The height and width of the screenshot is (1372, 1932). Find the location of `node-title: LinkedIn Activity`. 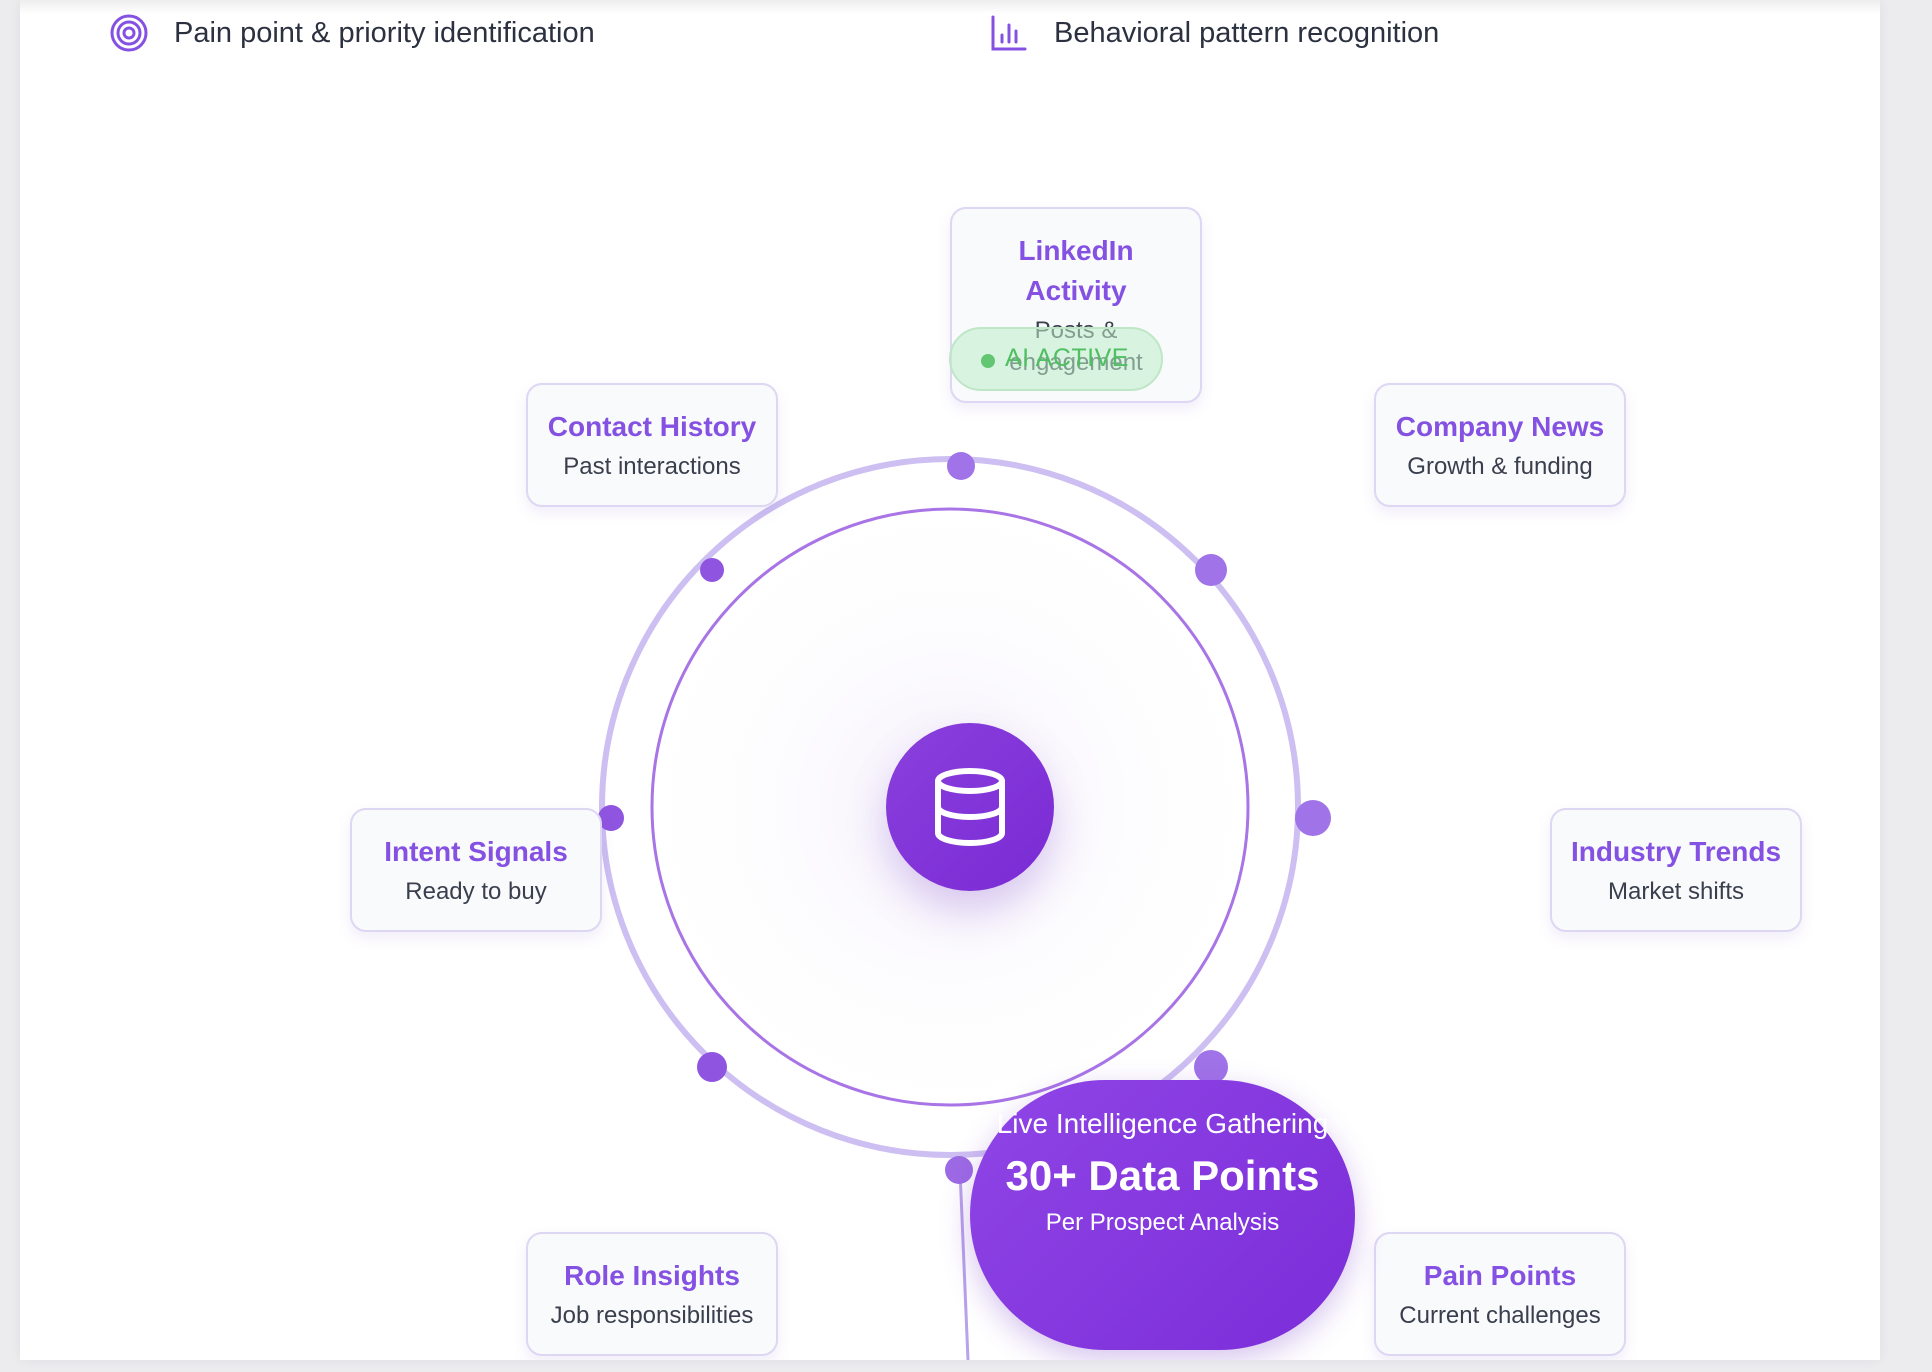

node-title: LinkedIn Activity is located at coordinates (1076, 270).